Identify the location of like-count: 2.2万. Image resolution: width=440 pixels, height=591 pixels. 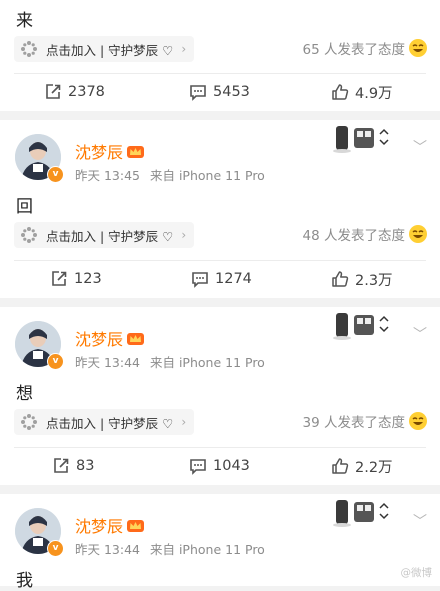
(374, 467).